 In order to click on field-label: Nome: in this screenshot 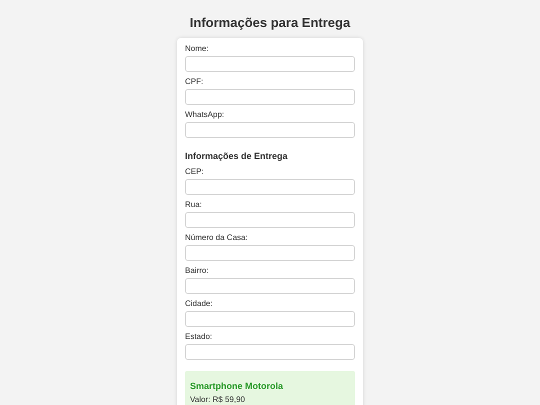, I will do `click(197, 49)`.